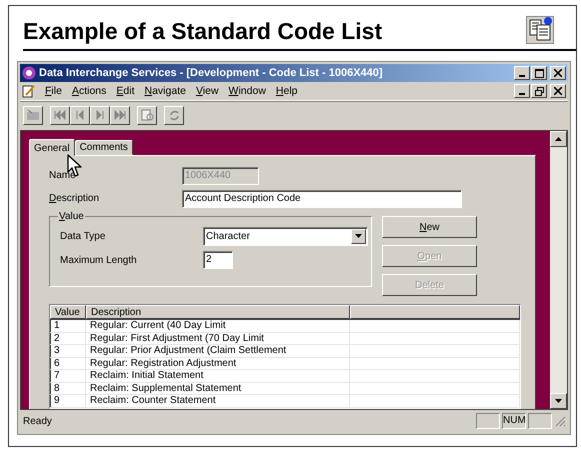 The height and width of the screenshot is (454, 581). I want to click on table-cell: Reclaim: Counter Statement, so click(218, 400).